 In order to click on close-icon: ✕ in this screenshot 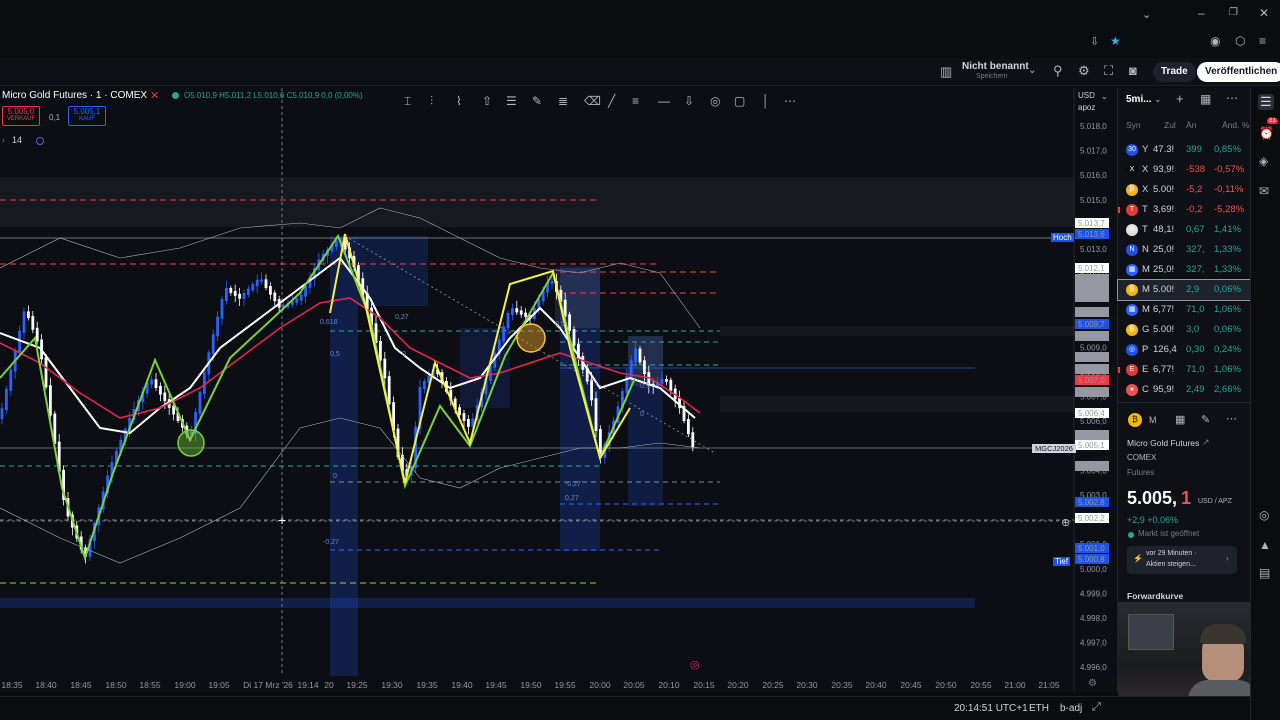, I will do `click(1264, 13)`.